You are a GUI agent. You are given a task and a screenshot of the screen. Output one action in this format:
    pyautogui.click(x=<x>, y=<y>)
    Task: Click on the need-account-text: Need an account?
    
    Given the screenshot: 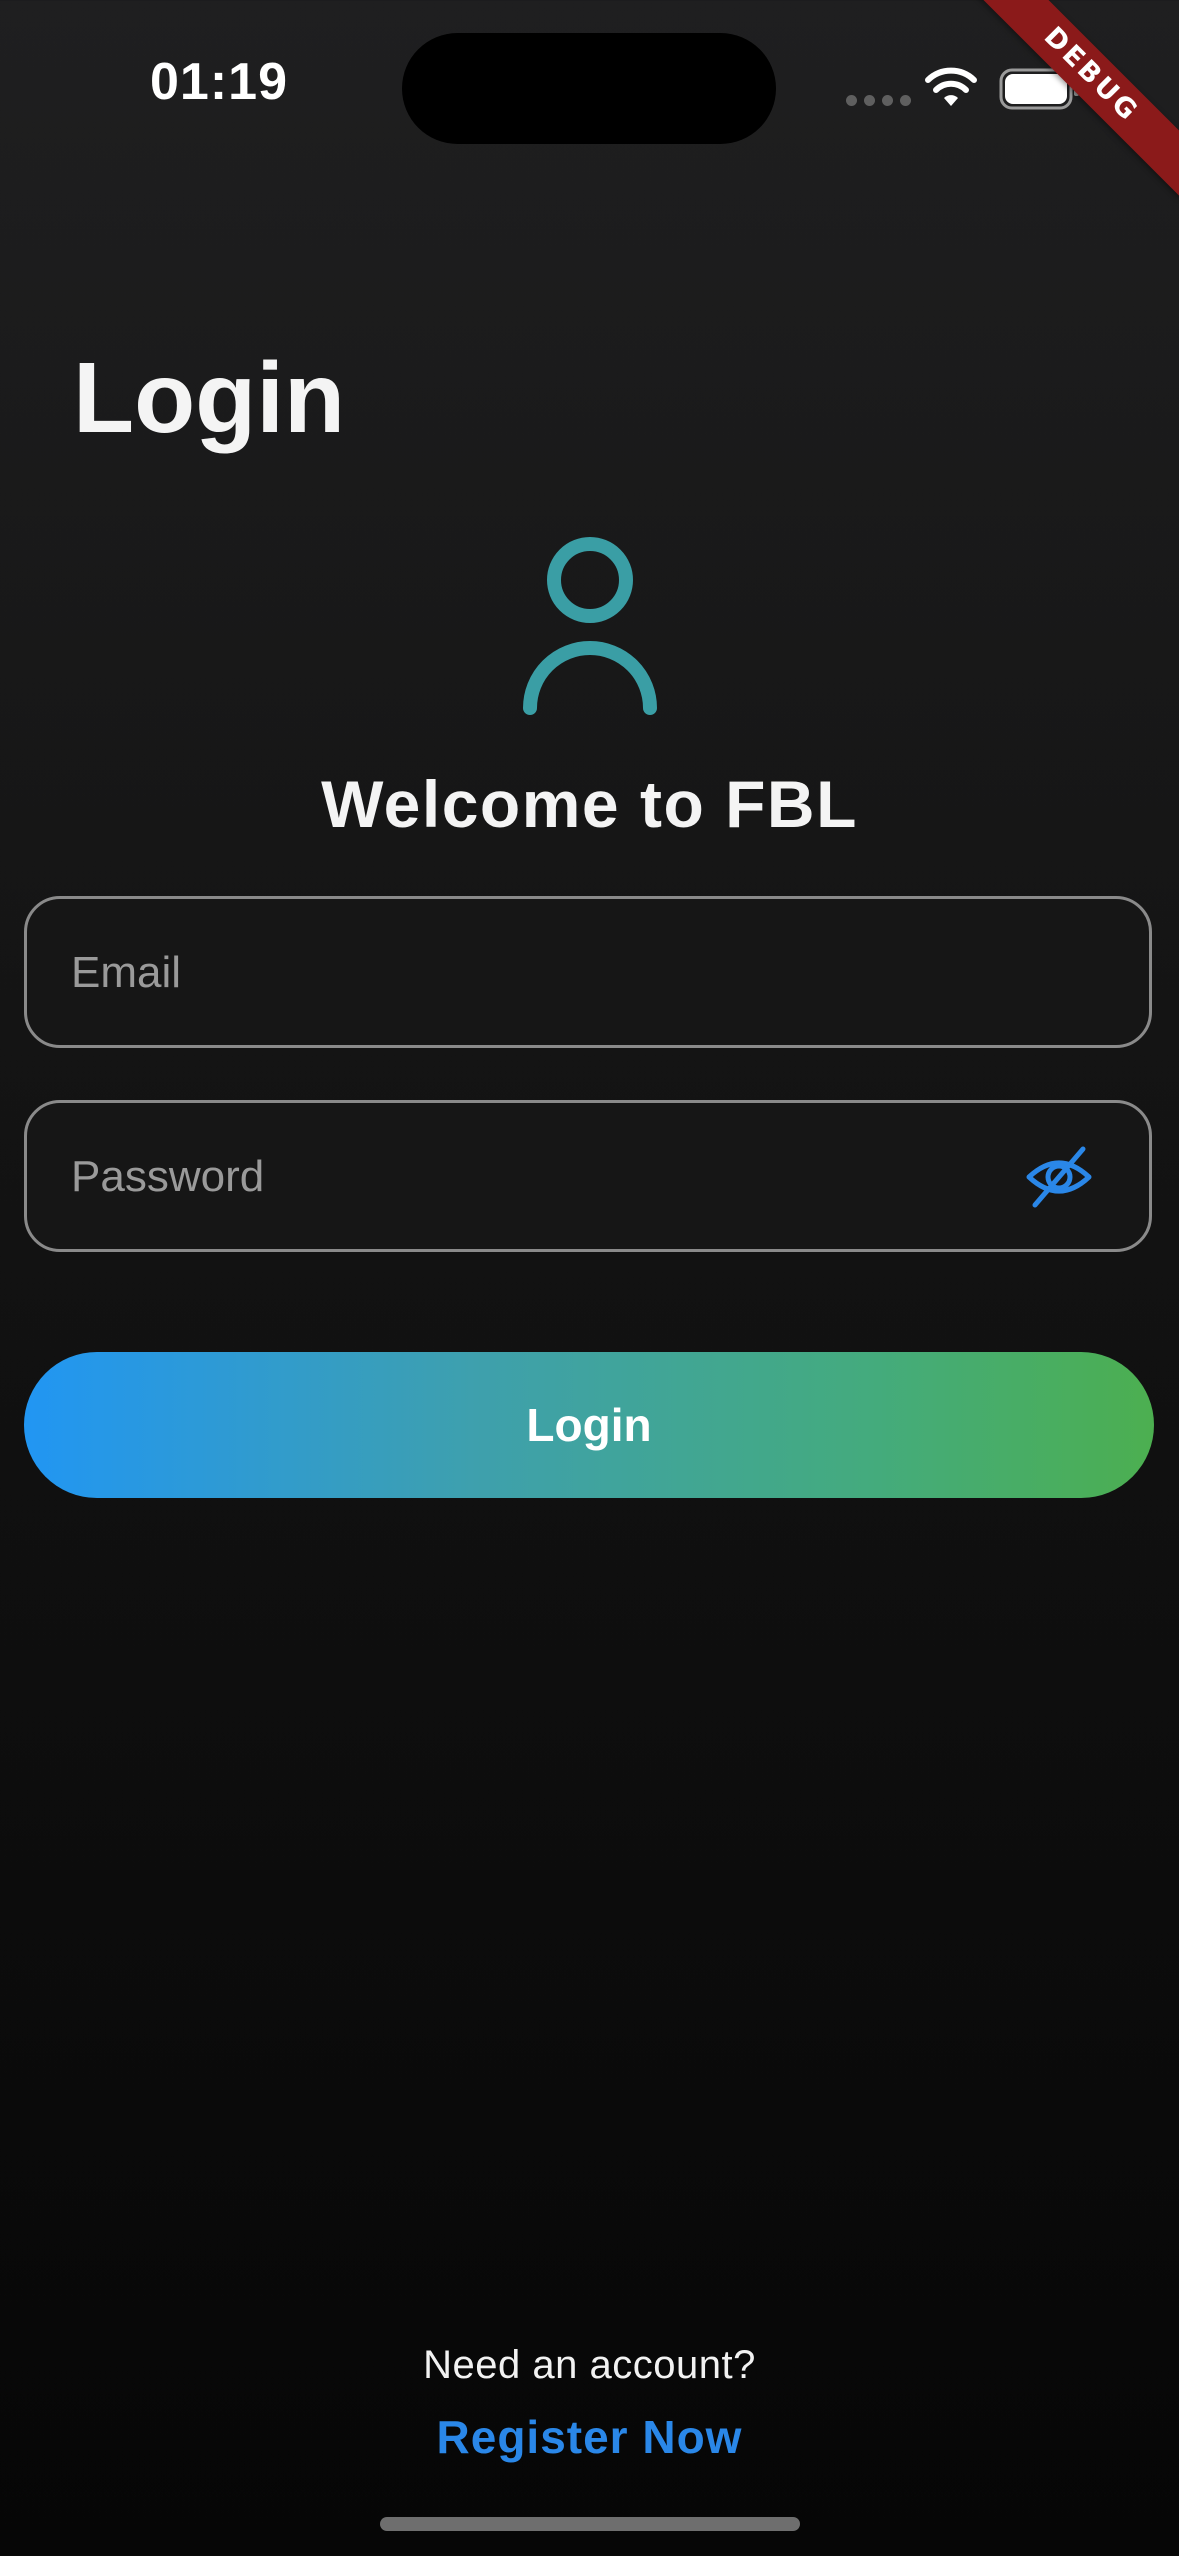 What is the action you would take?
    pyautogui.click(x=589, y=2365)
    